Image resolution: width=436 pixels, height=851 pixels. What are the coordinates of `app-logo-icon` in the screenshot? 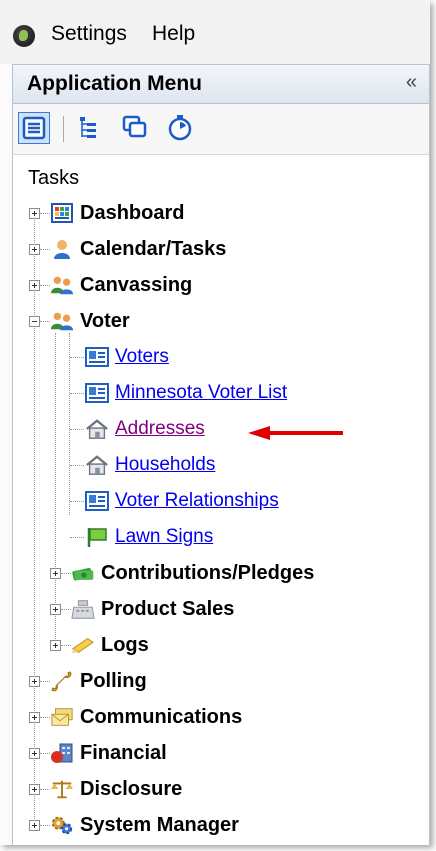 It's located at (24, 36).